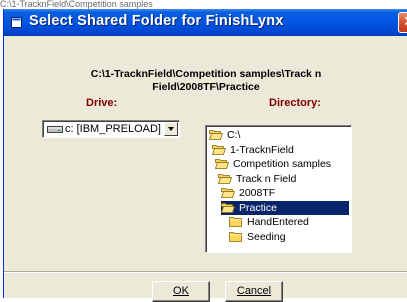 This screenshot has height=302, width=407. What do you see at coordinates (266, 236) in the screenshot?
I see `directory-item-label: Seeding` at bounding box center [266, 236].